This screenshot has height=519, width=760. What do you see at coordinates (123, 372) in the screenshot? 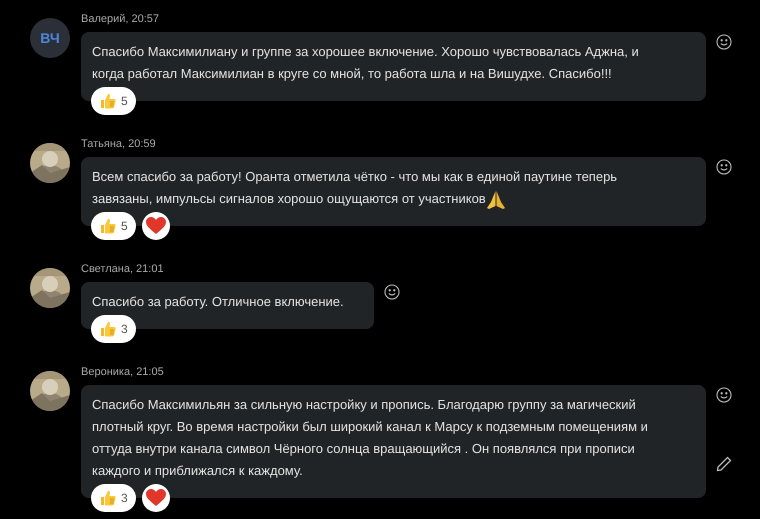
I see `message-author-time: Вероника, 21:05` at bounding box center [123, 372].